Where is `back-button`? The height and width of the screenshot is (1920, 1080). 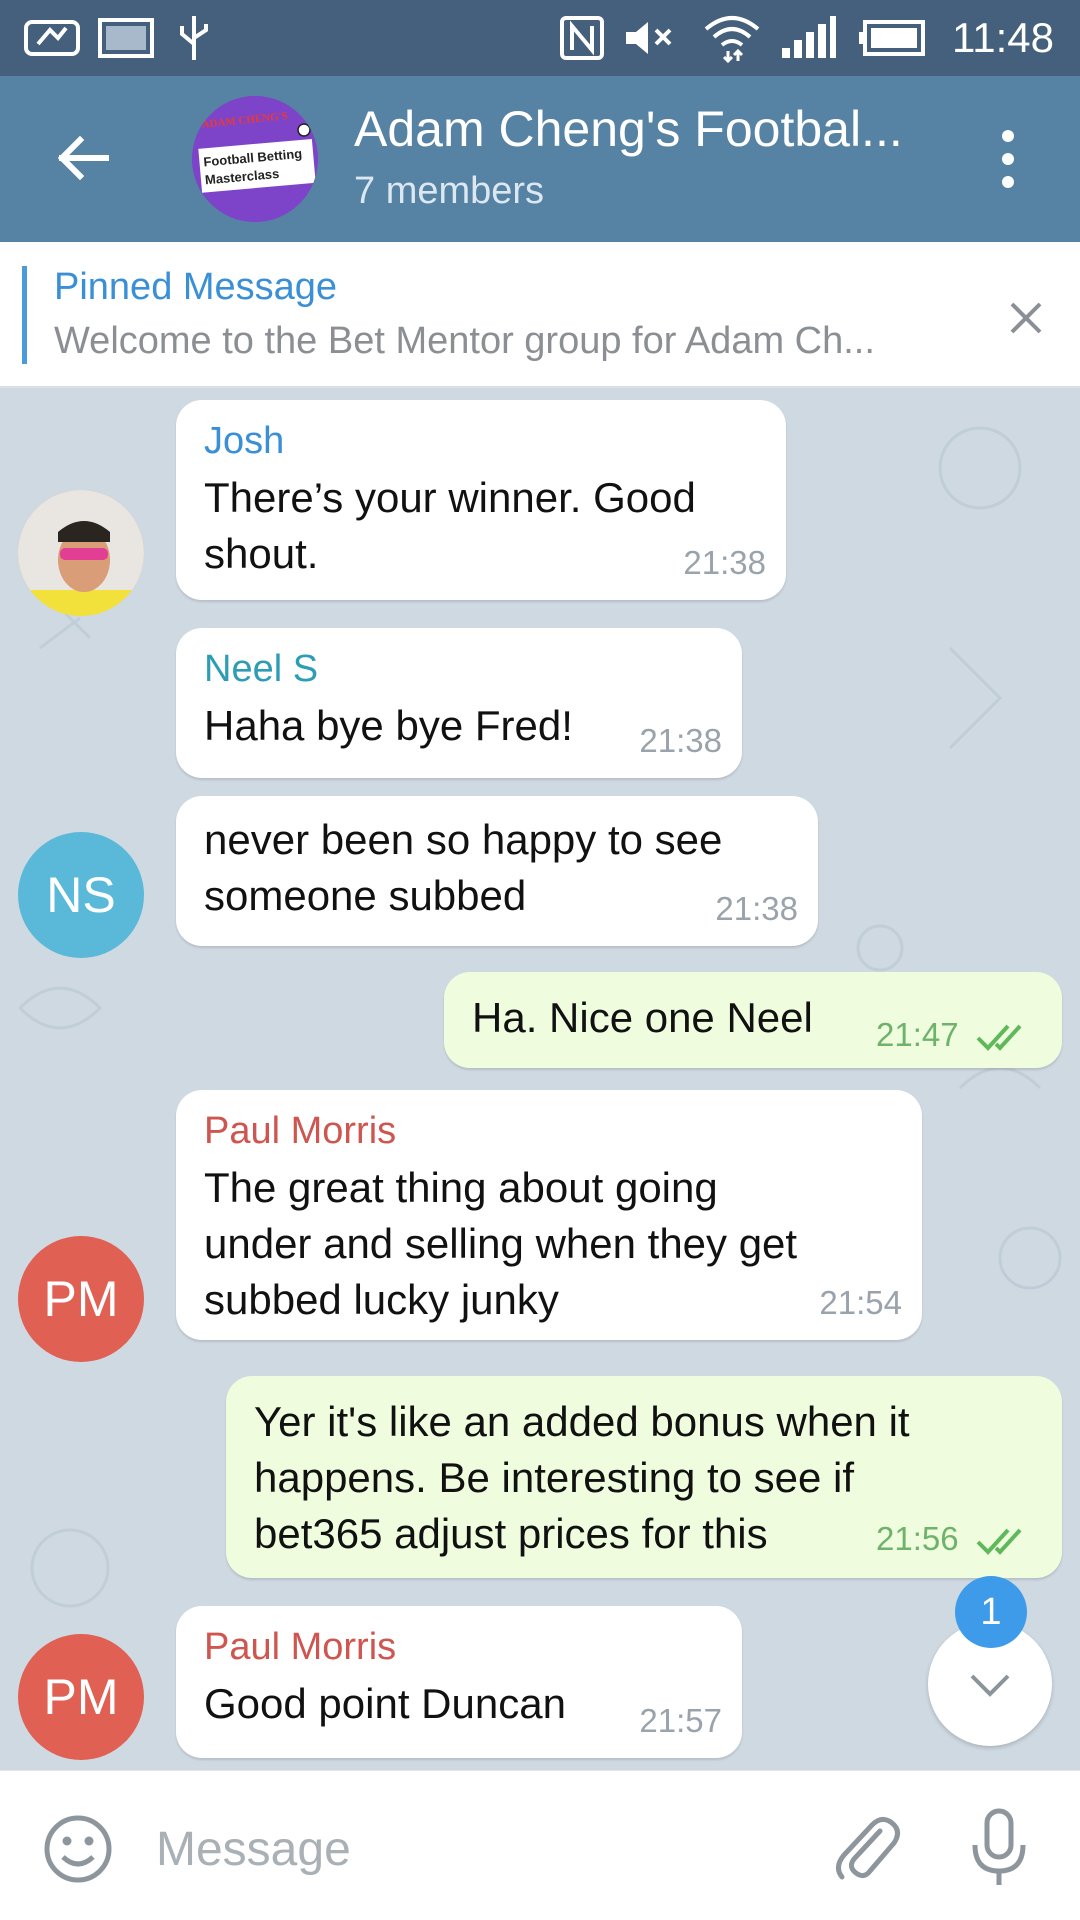 back-button is located at coordinates (84, 158).